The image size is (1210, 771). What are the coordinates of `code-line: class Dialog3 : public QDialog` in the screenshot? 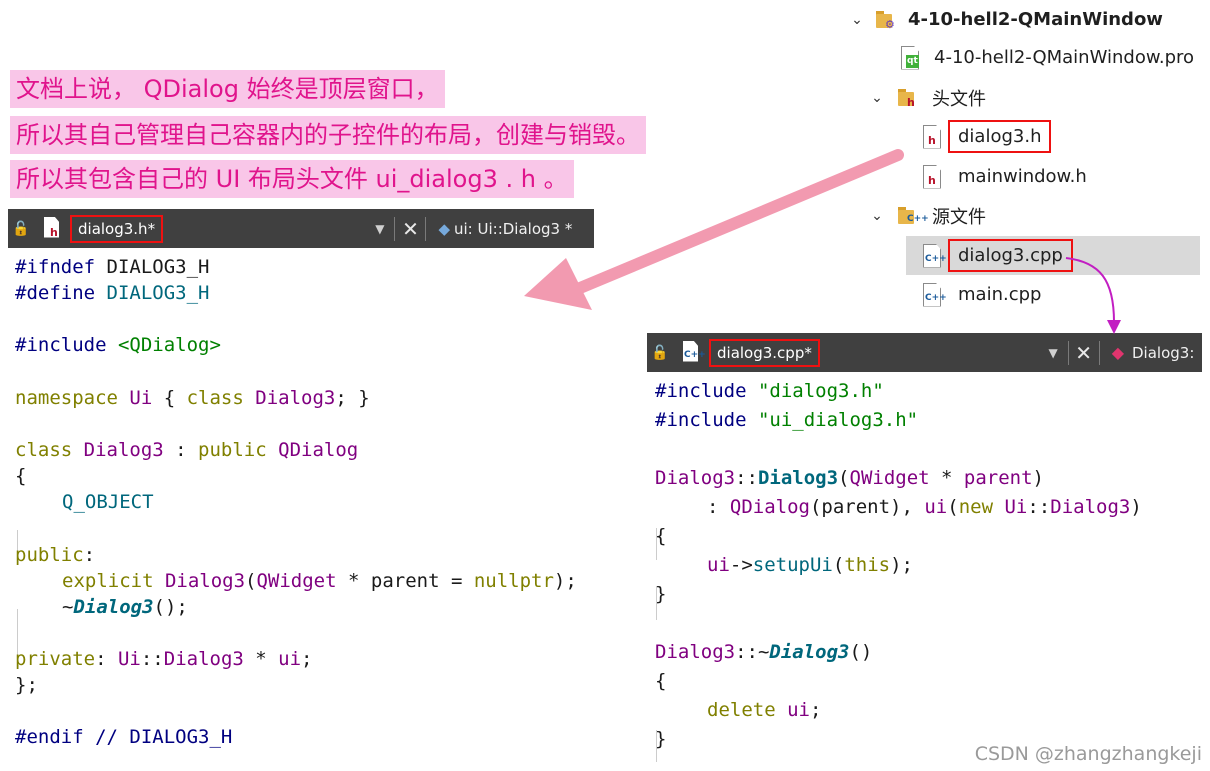 It's located at (187, 450).